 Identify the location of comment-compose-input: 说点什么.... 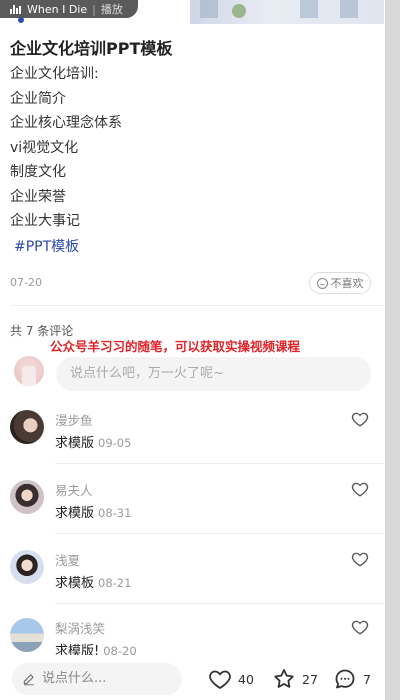
(97, 679).